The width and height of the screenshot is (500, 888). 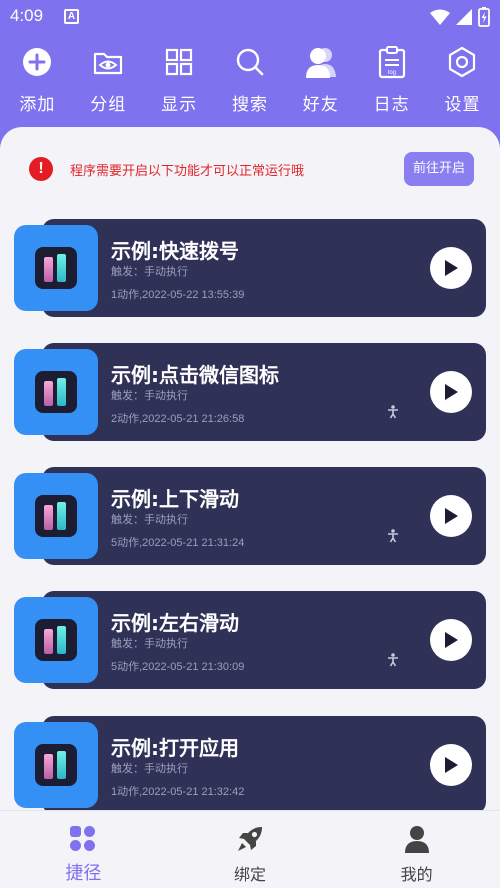 I want to click on svg-text: log, so click(x=392, y=73).